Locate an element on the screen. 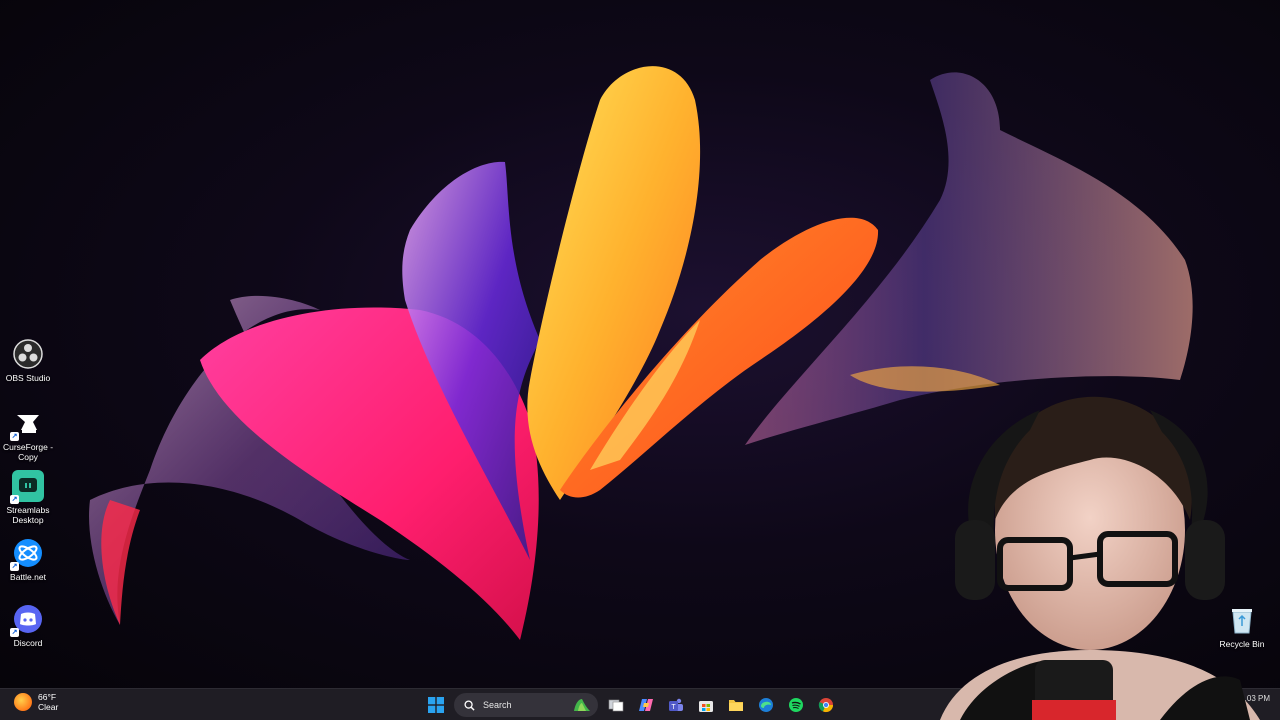  desktop-icon-obs-studio: OBS Studio is located at coordinates (28, 360).